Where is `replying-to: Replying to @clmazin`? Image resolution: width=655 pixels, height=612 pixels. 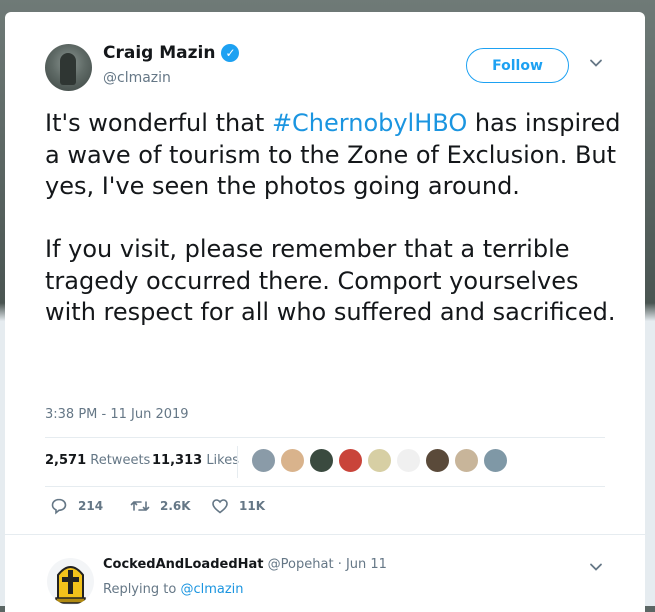
replying-to: Replying to @clmazin is located at coordinates (173, 589).